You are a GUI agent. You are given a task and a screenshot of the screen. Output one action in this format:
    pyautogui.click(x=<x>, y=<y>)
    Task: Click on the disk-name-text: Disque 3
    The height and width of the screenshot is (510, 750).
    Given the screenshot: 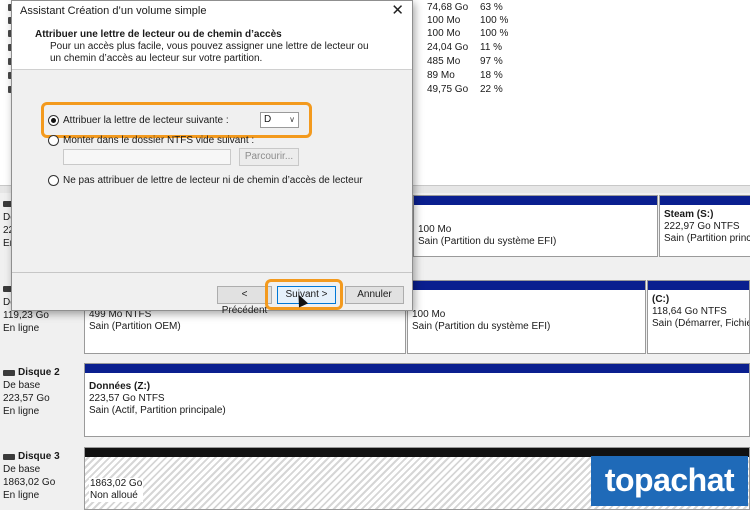 What is the action you would take?
    pyautogui.click(x=39, y=456)
    